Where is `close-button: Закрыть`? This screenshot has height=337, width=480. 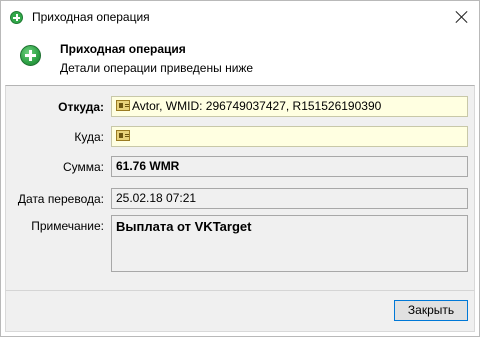 close-button: Закрыть is located at coordinates (431, 310).